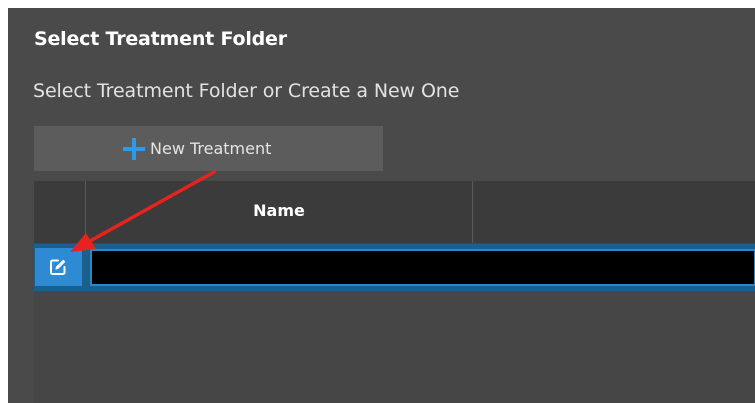 The image size is (755, 403). I want to click on column-header-name: Name, so click(279, 212).